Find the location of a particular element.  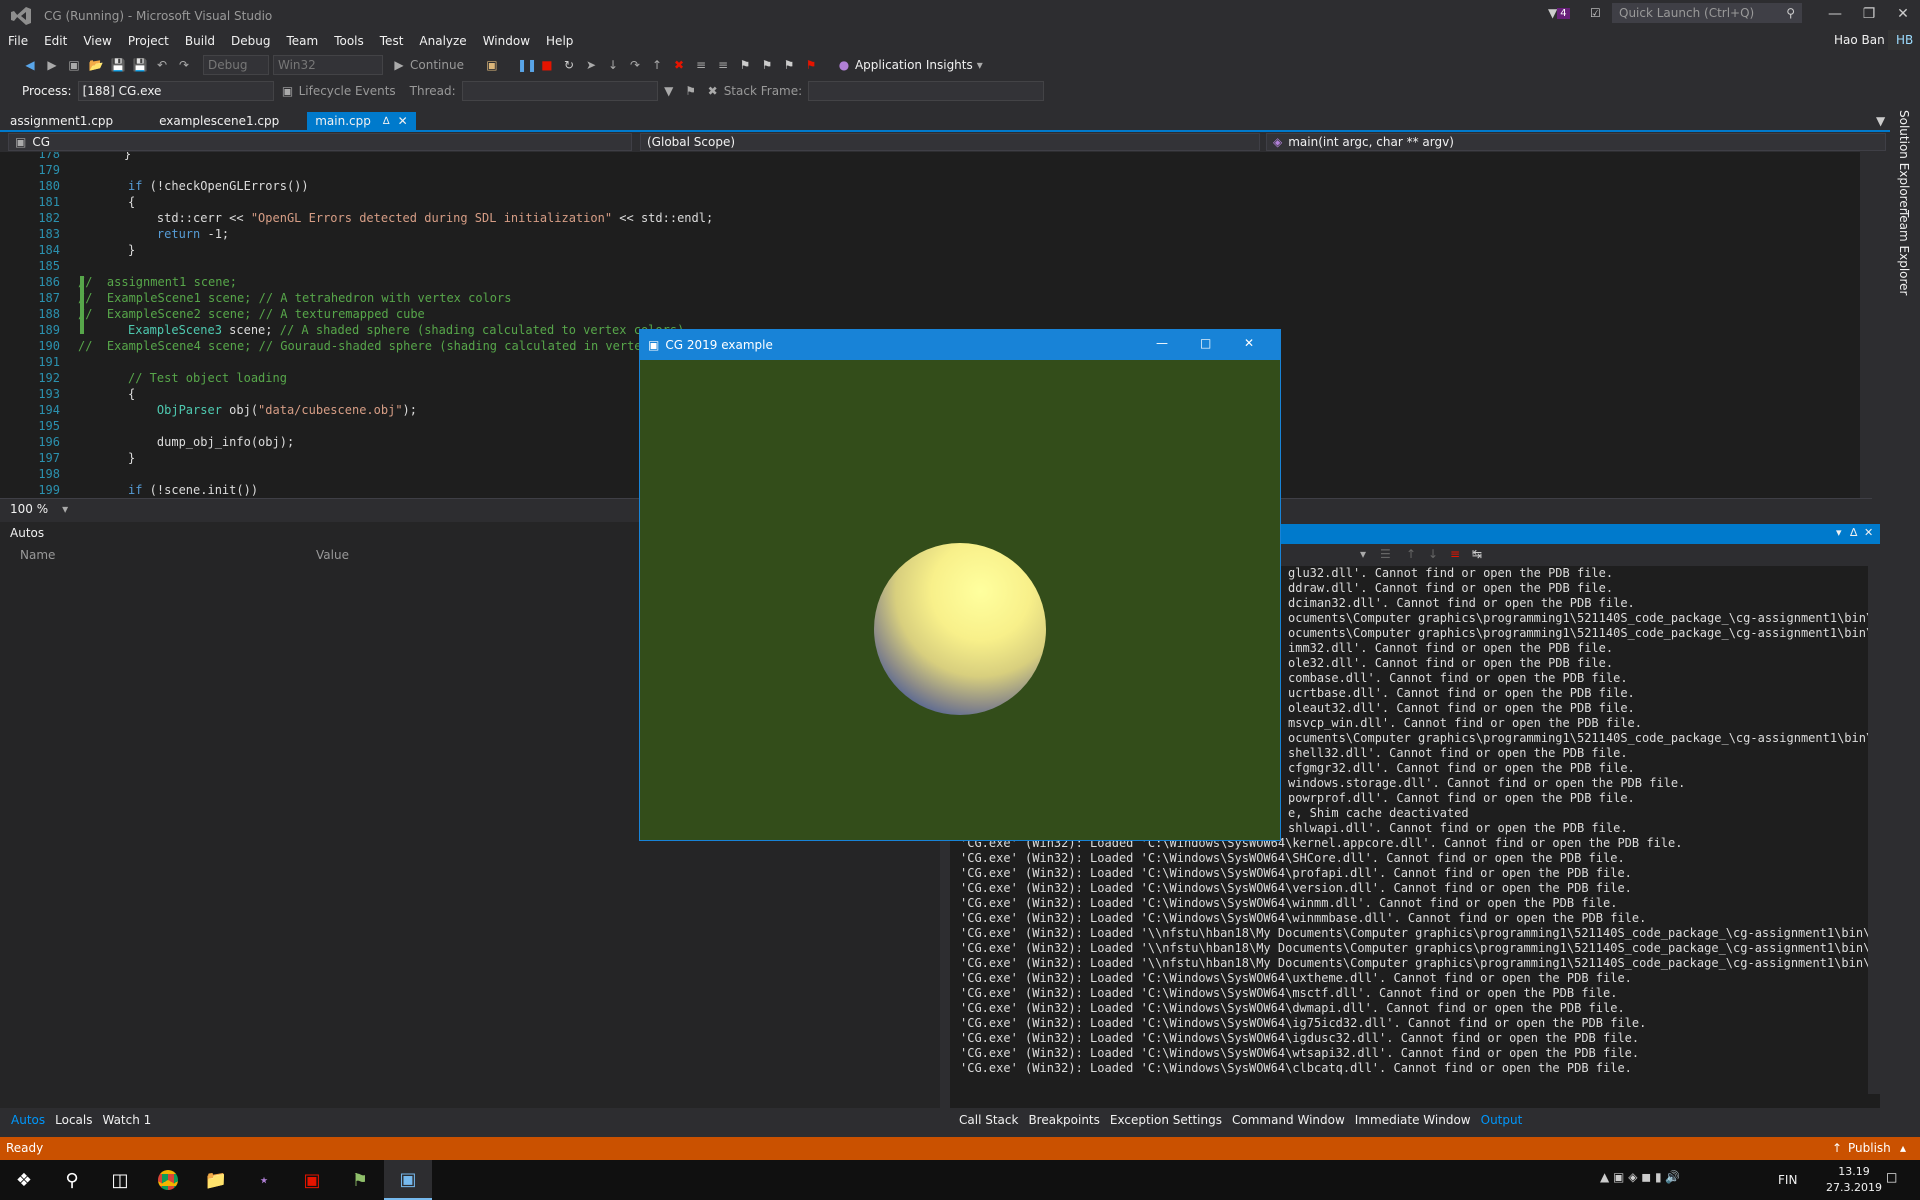

value-column-header: Value is located at coordinates (332, 555).